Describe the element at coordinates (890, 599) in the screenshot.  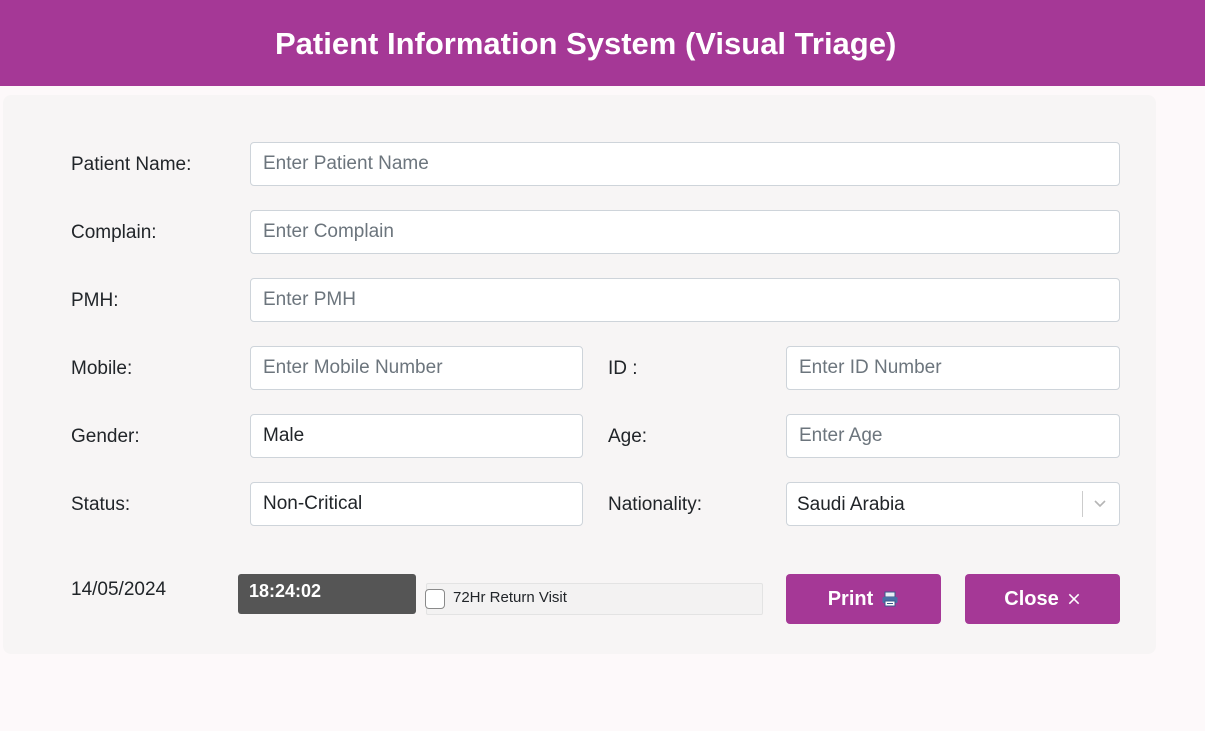
I see `printer-icon` at that location.